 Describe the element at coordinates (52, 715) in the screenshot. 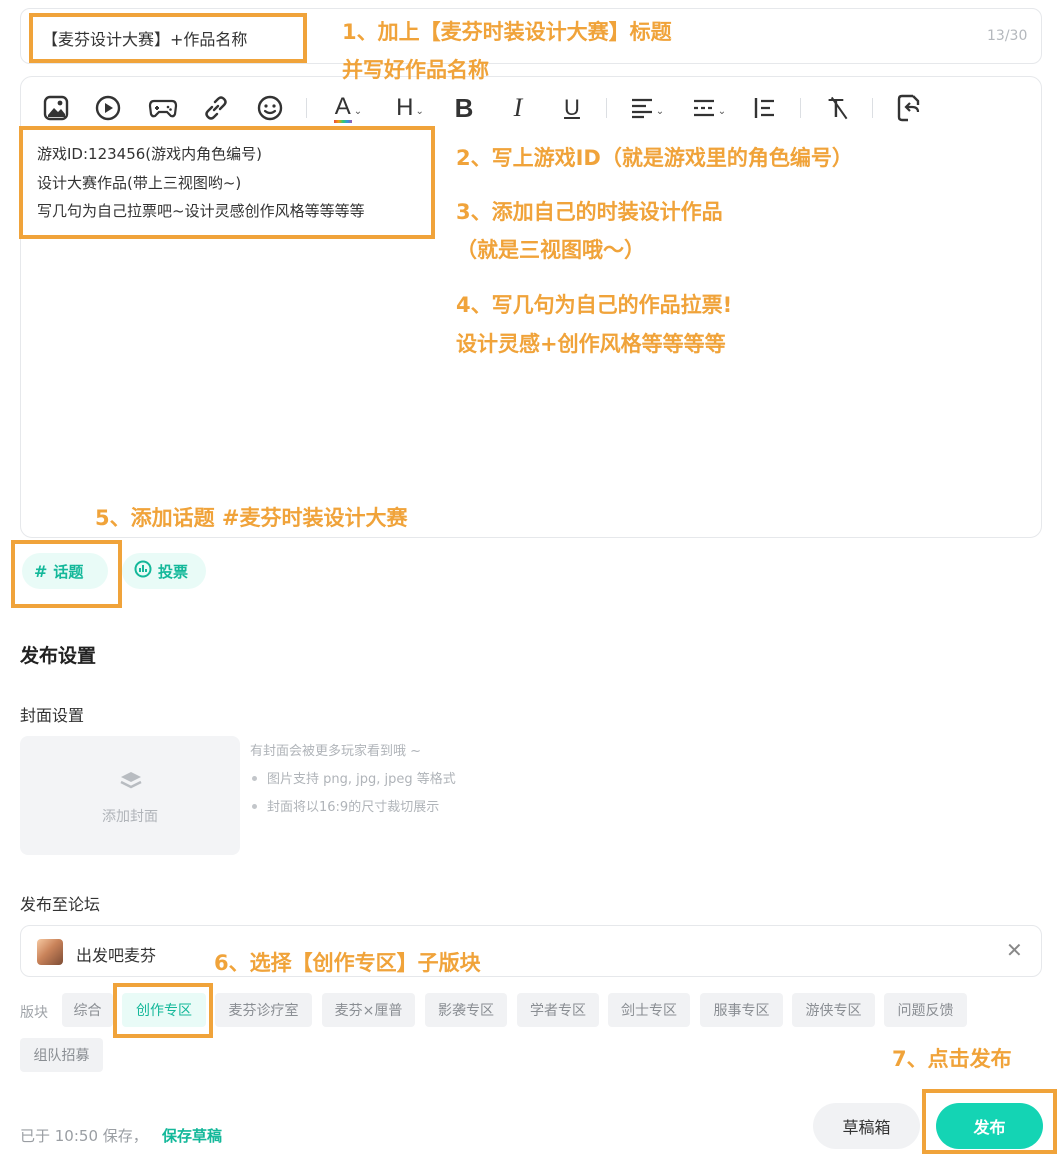

I see `cover-settings-label: 封面设置` at that location.